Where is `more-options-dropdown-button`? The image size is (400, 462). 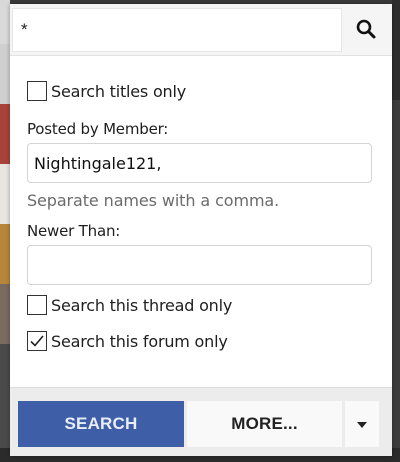 more-options-dropdown-button is located at coordinates (362, 424).